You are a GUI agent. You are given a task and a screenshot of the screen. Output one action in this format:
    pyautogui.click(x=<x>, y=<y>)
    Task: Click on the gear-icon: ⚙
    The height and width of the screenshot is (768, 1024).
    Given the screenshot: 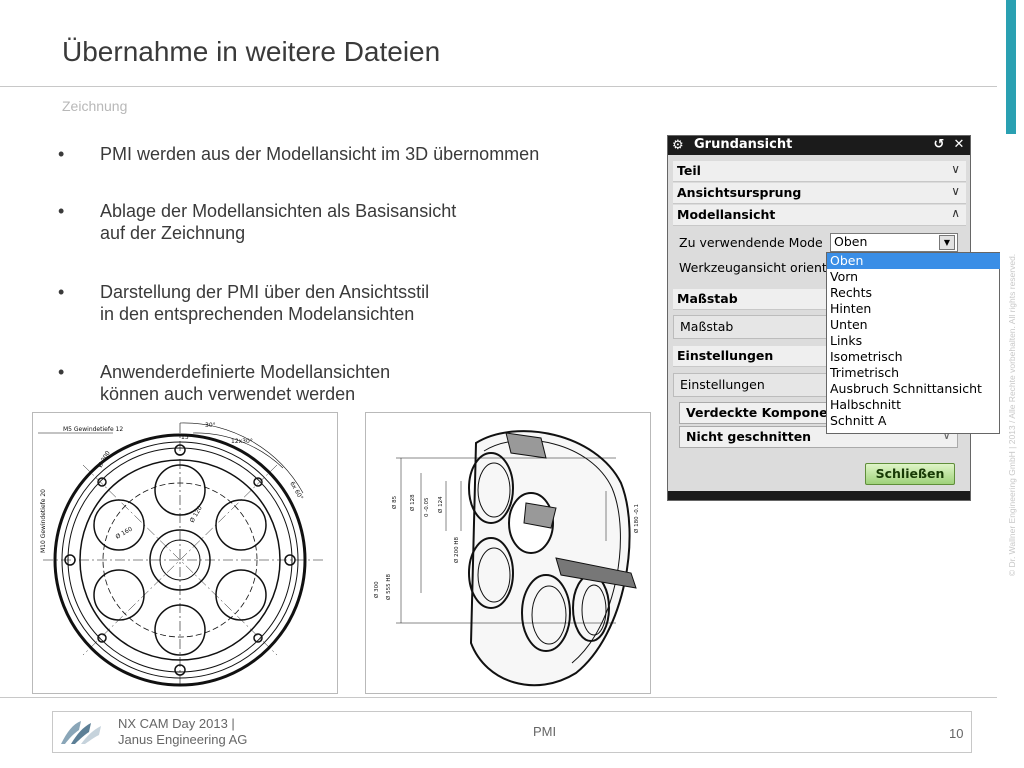 What is the action you would take?
    pyautogui.click(x=678, y=145)
    